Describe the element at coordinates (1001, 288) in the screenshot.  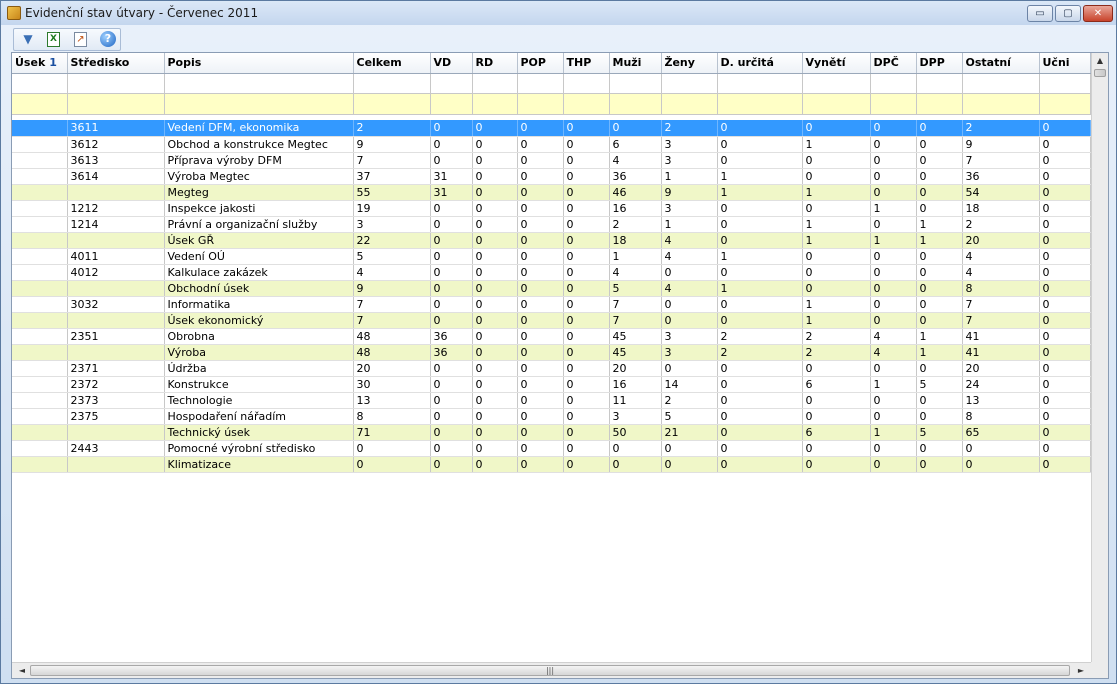
I see `table-cell: 8` at that location.